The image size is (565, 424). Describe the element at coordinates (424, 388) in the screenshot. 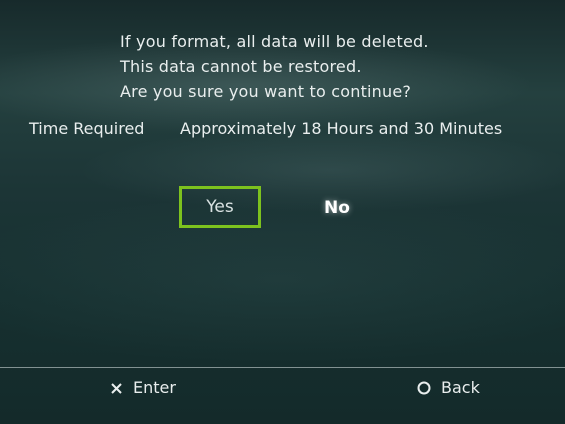

I see `circle-icon` at that location.